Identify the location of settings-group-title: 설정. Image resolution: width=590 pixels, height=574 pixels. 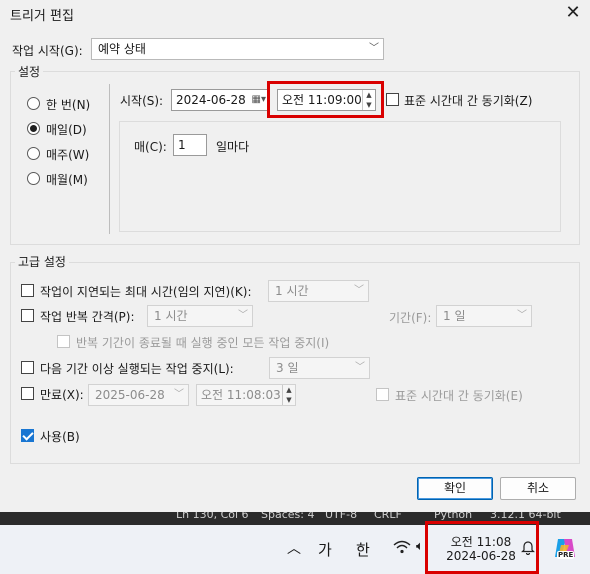
(29, 71).